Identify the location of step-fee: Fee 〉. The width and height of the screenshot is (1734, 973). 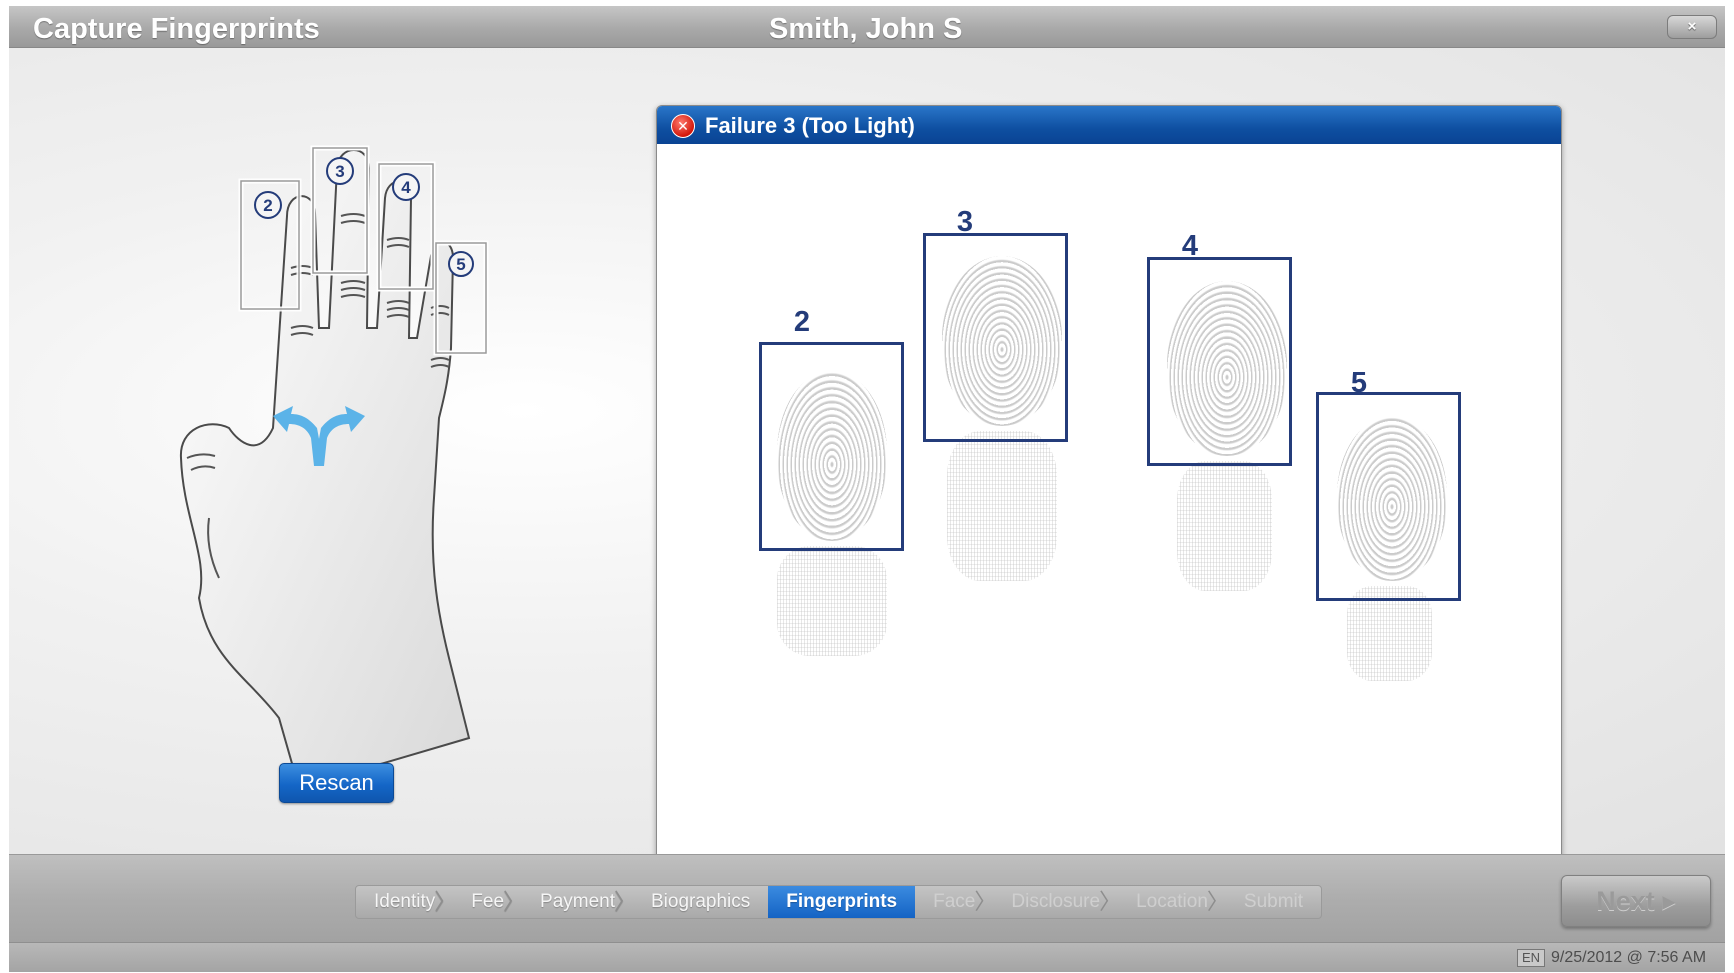
(498, 901).